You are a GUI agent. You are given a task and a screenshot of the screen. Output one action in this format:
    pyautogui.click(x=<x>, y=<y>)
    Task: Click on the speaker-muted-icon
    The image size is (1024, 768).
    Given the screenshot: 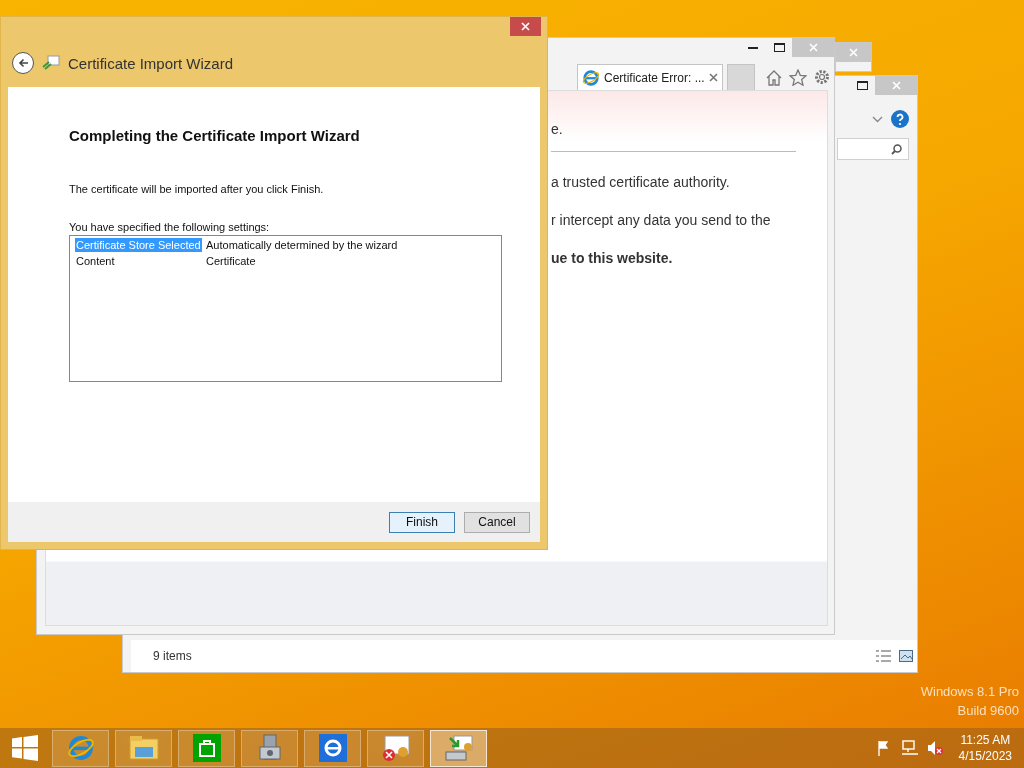 What is the action you would take?
    pyautogui.click(x=934, y=748)
    